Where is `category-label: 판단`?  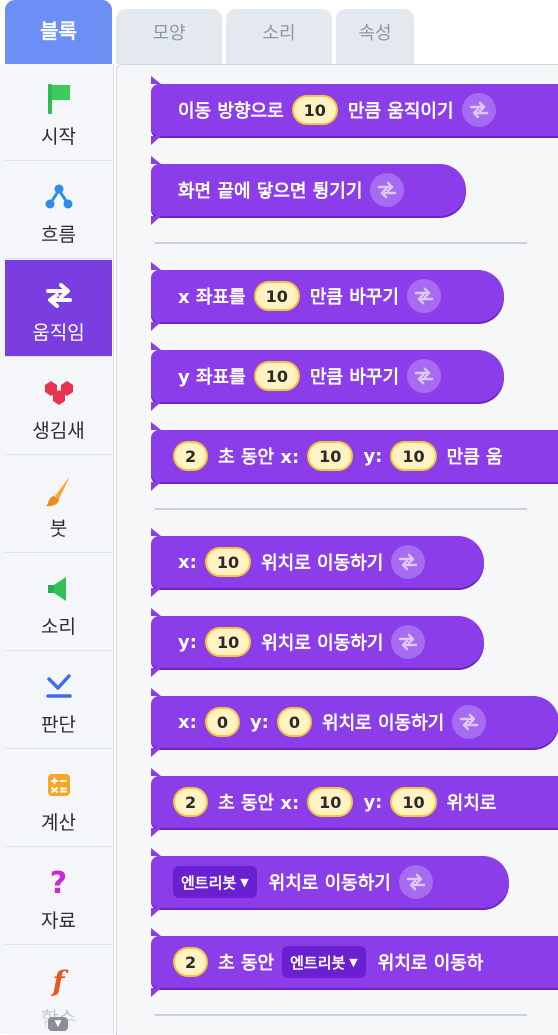
category-label: 판단 is located at coordinates (58, 725).